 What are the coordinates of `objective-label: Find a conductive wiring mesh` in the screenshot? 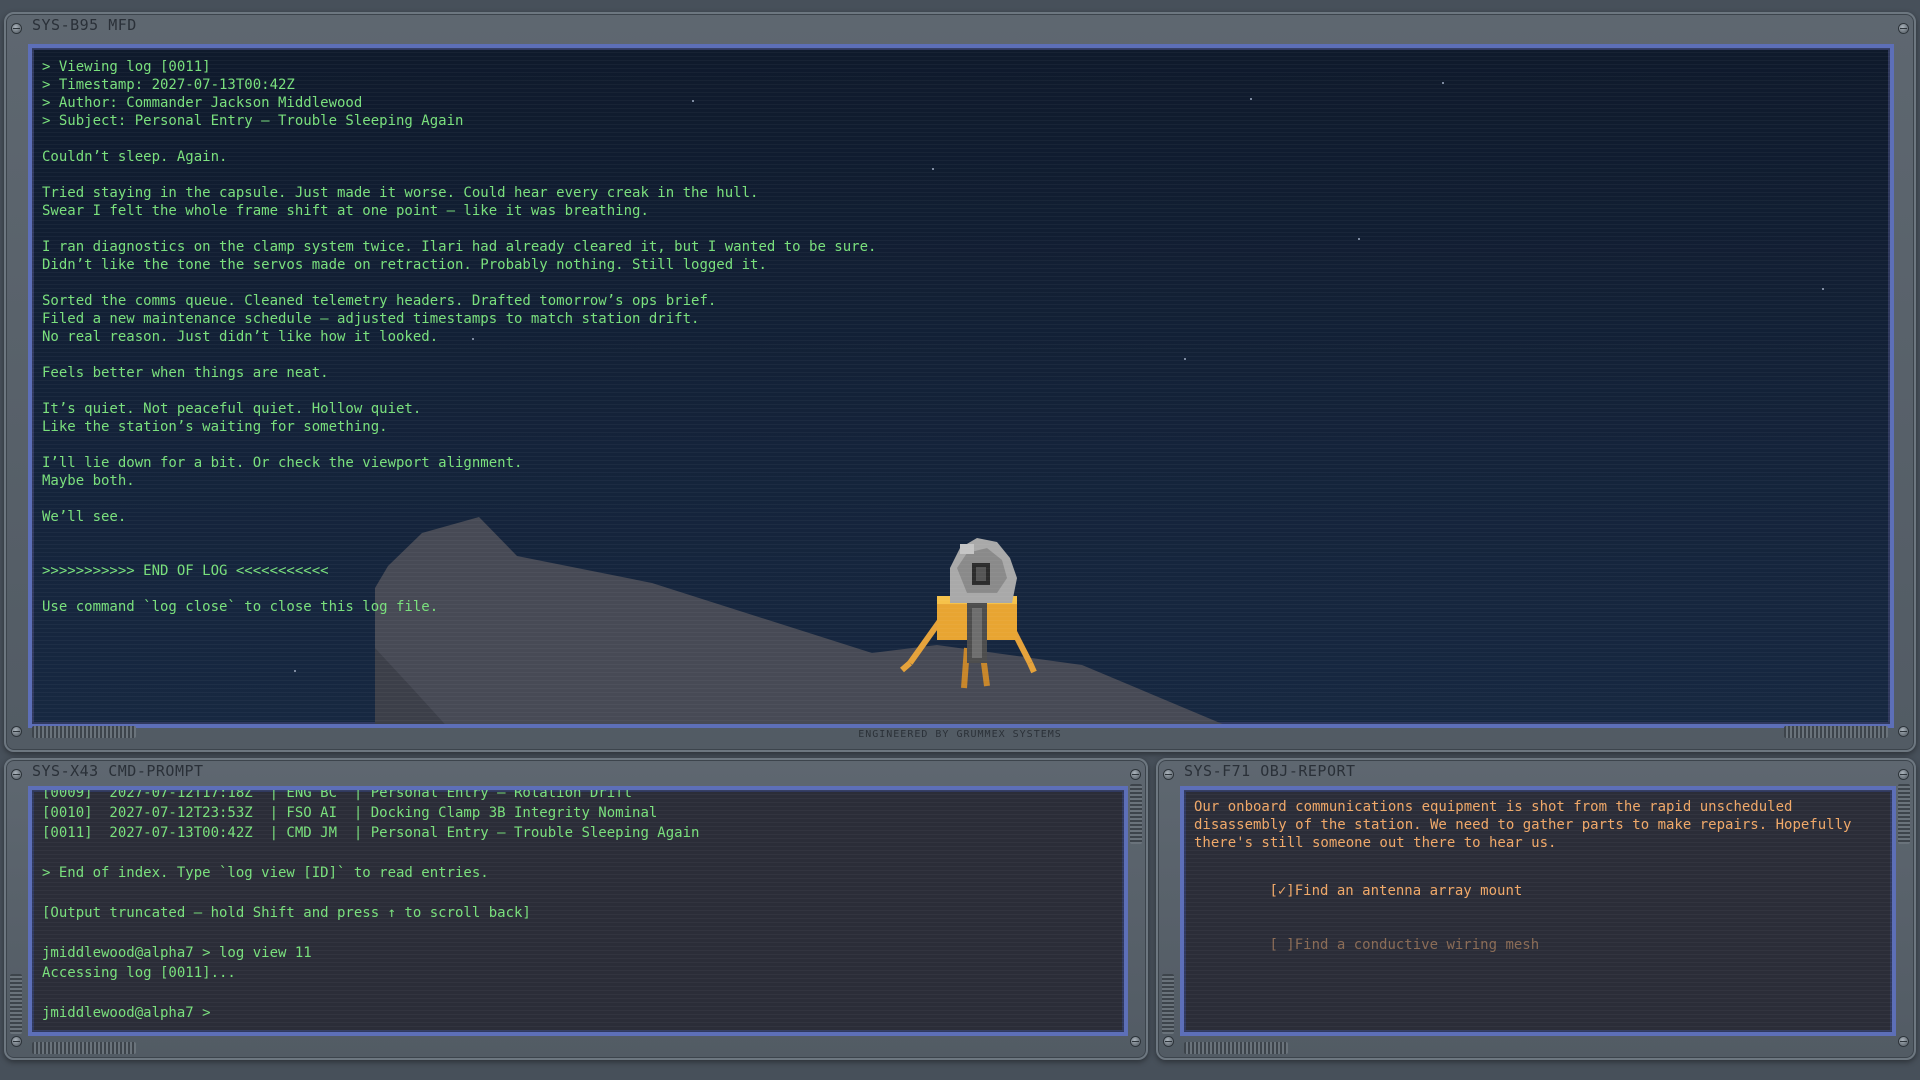 It's located at (1417, 945).